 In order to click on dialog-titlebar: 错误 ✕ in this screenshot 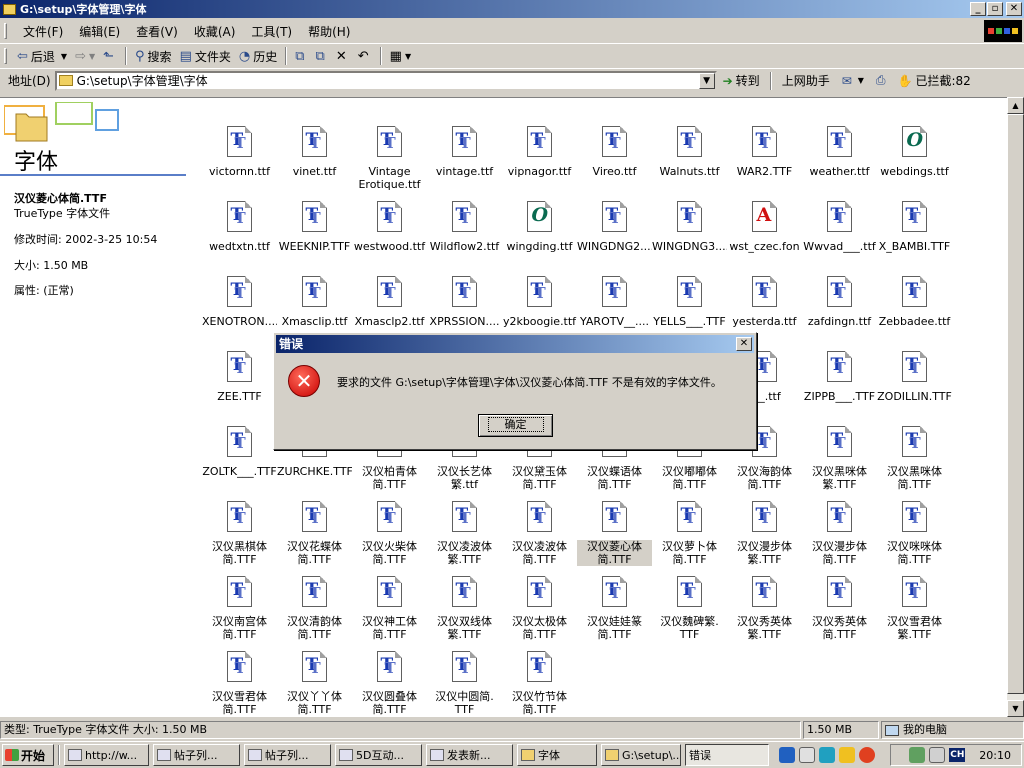, I will do `click(515, 344)`.